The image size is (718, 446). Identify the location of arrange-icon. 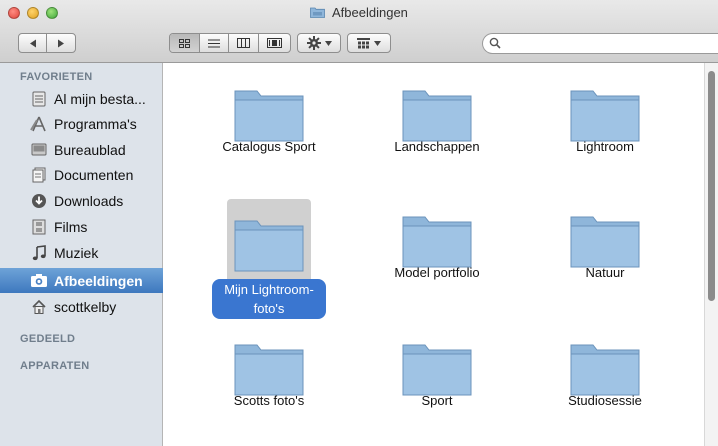
(363, 42).